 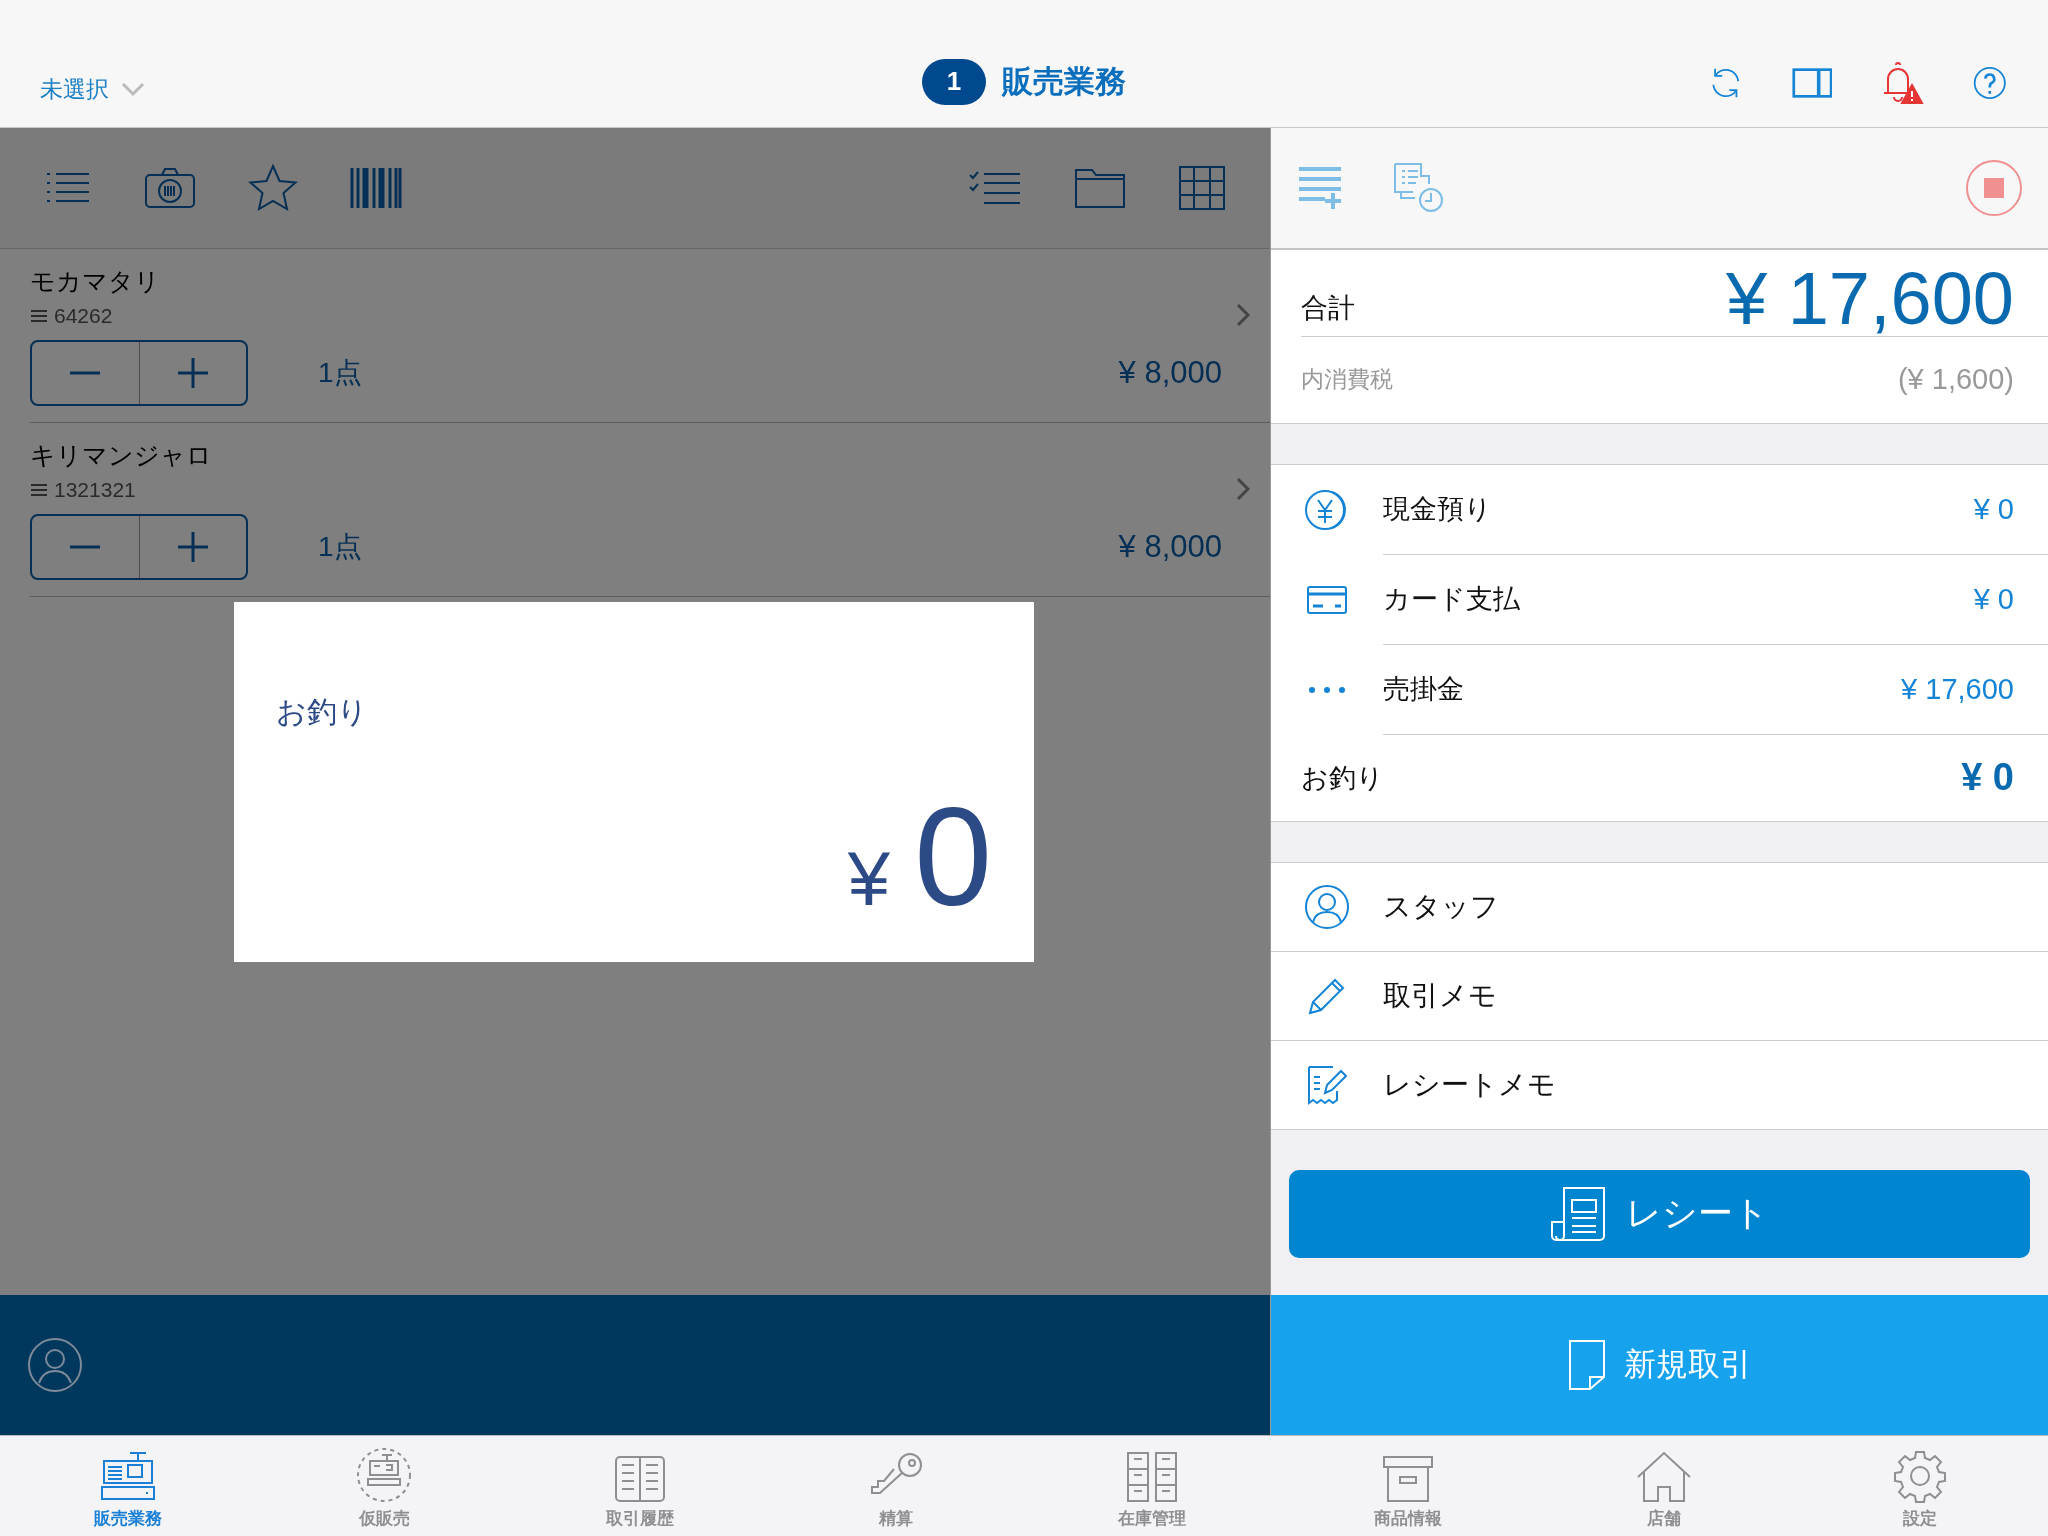 I want to click on payment-amount: ¥ 17,600, so click(x=1957, y=689).